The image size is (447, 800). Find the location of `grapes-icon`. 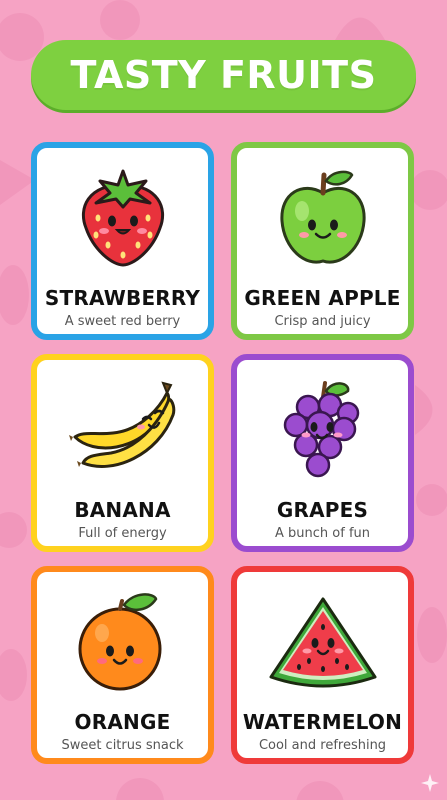

grapes-icon is located at coordinates (323, 430).